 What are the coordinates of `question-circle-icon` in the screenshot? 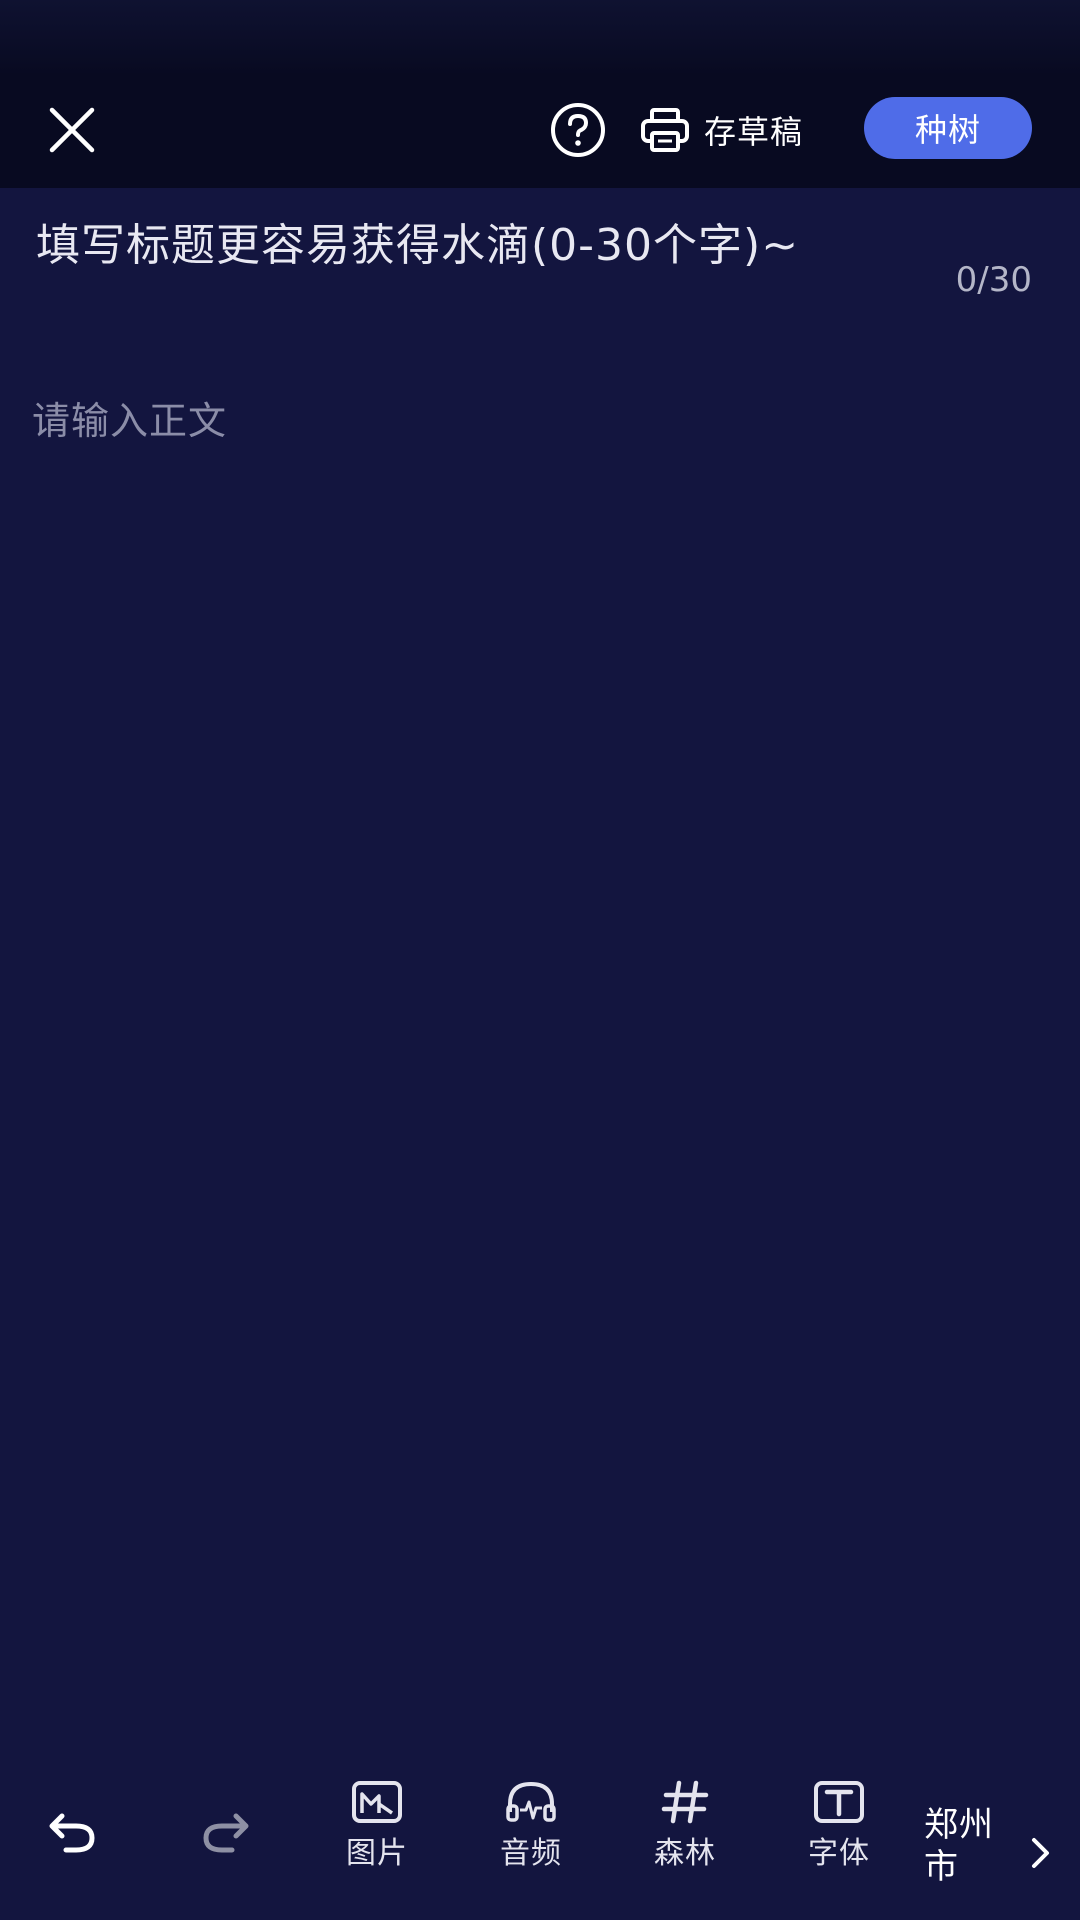 It's located at (578, 130).